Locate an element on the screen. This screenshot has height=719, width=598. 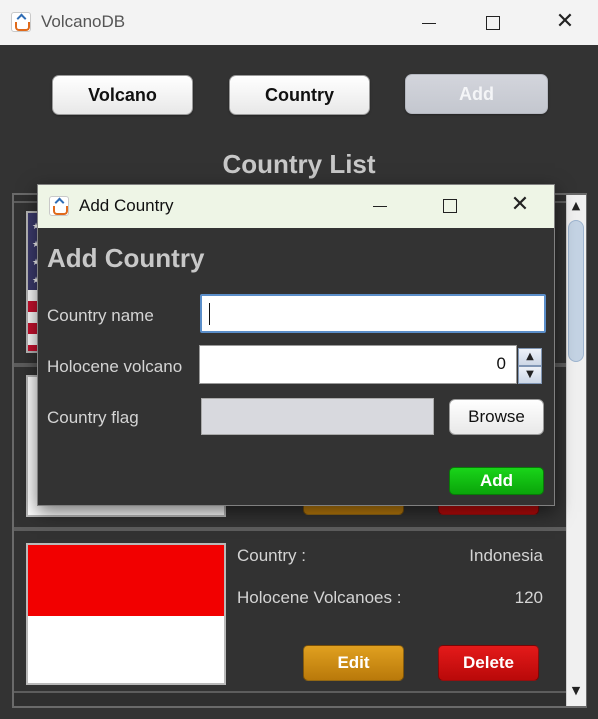
scroll-up-arrow-icon: ▲ is located at coordinates (576, 206).